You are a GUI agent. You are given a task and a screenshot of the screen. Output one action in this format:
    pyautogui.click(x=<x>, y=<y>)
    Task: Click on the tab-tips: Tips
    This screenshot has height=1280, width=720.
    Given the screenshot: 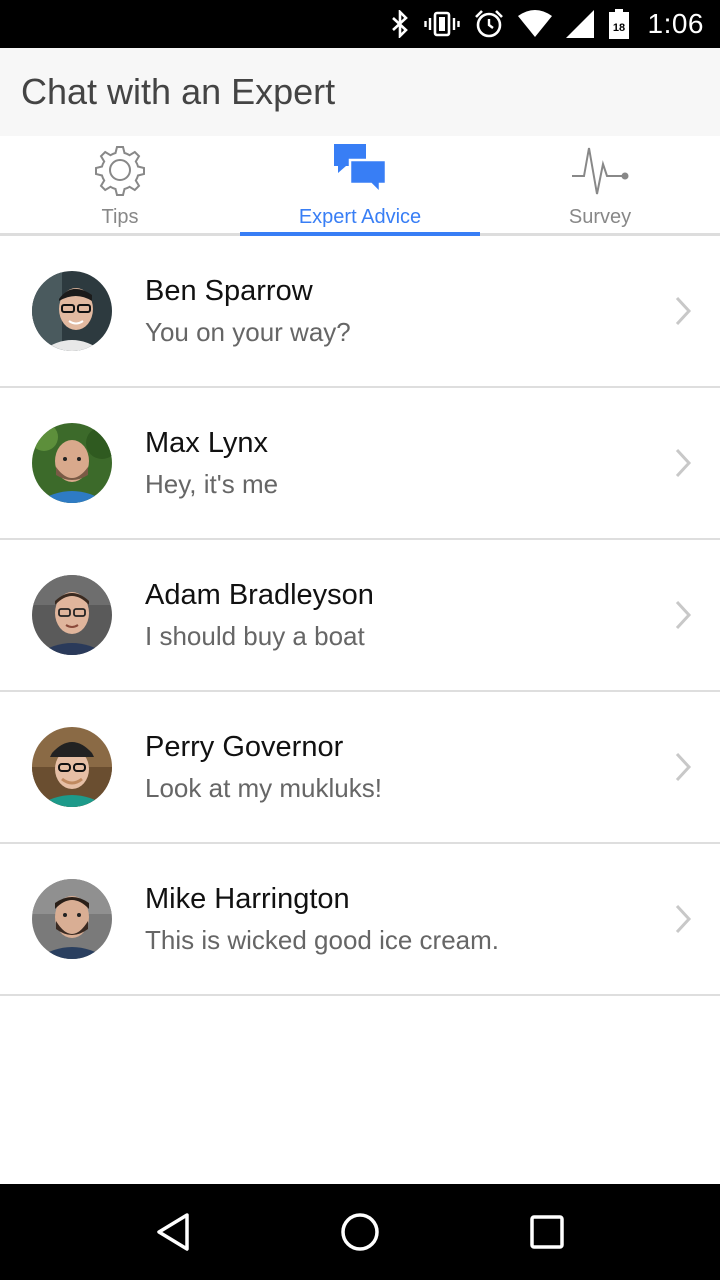 What is the action you would take?
    pyautogui.click(x=120, y=184)
    